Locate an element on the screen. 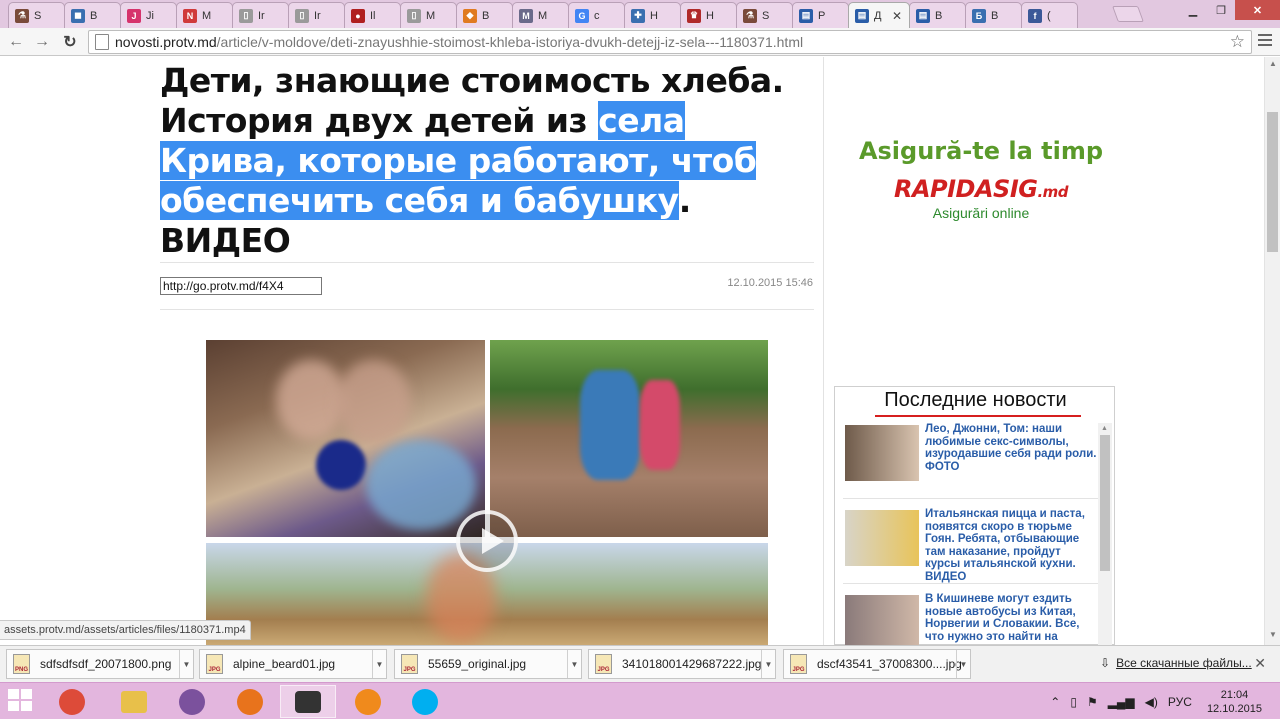  language-indicator: РУС is located at coordinates (1180, 702).